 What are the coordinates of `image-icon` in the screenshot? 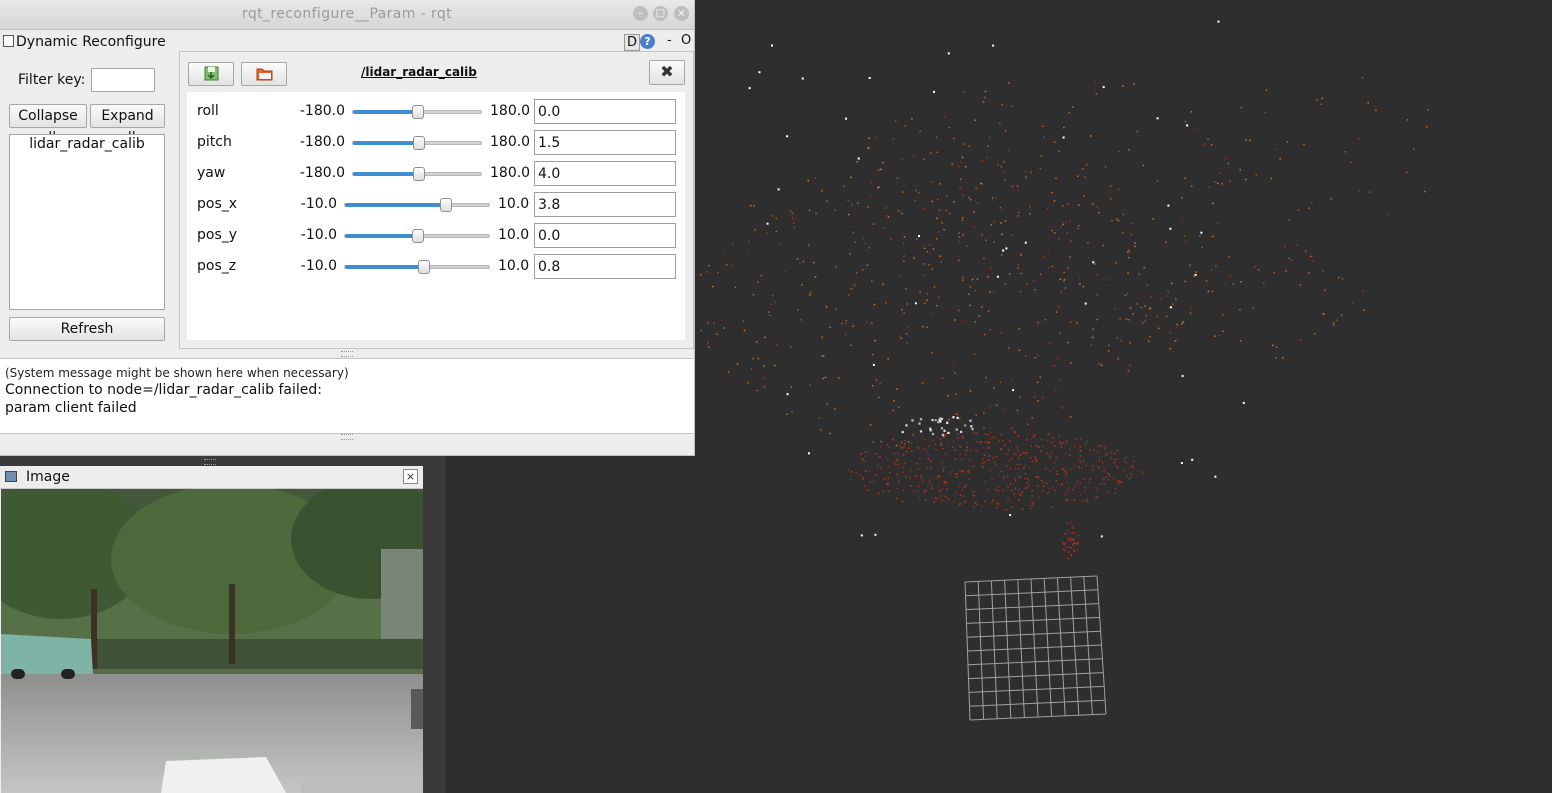 It's located at (11, 476).